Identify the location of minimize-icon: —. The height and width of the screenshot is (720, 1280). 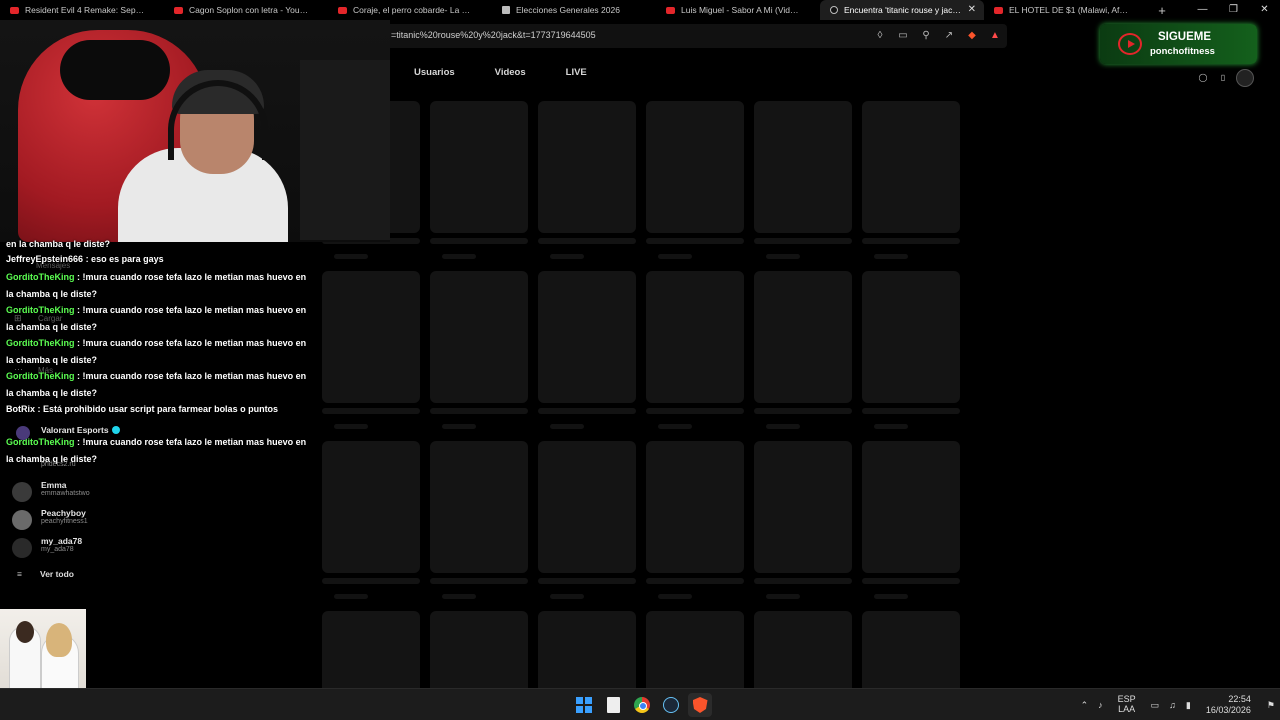
(1202, 10).